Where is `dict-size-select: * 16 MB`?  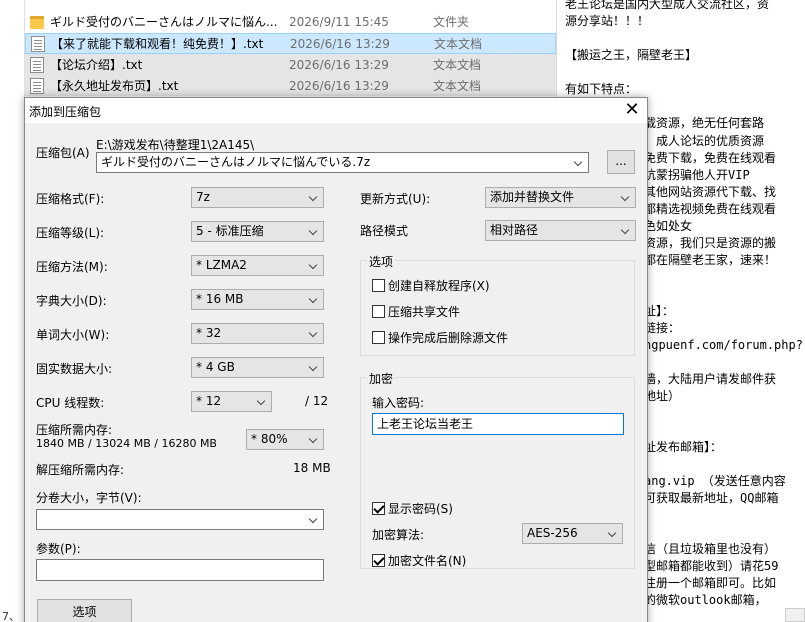 dict-size-select: * 16 MB is located at coordinates (257, 299).